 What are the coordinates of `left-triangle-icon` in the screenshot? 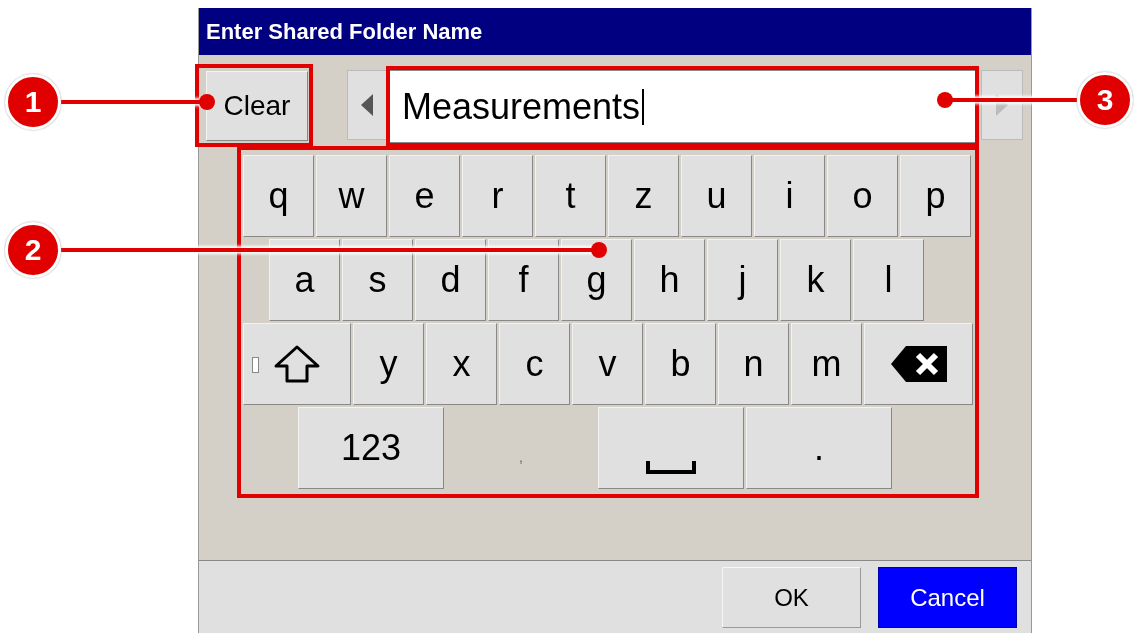 It's located at (367, 105).